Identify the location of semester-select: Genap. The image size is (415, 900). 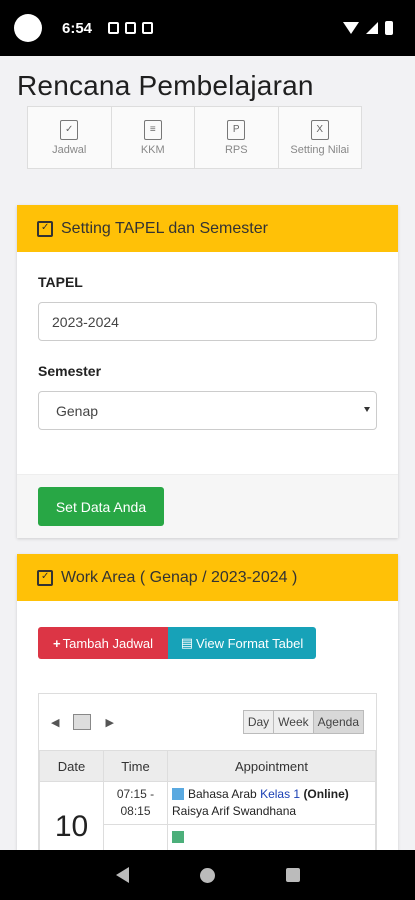
(207, 410).